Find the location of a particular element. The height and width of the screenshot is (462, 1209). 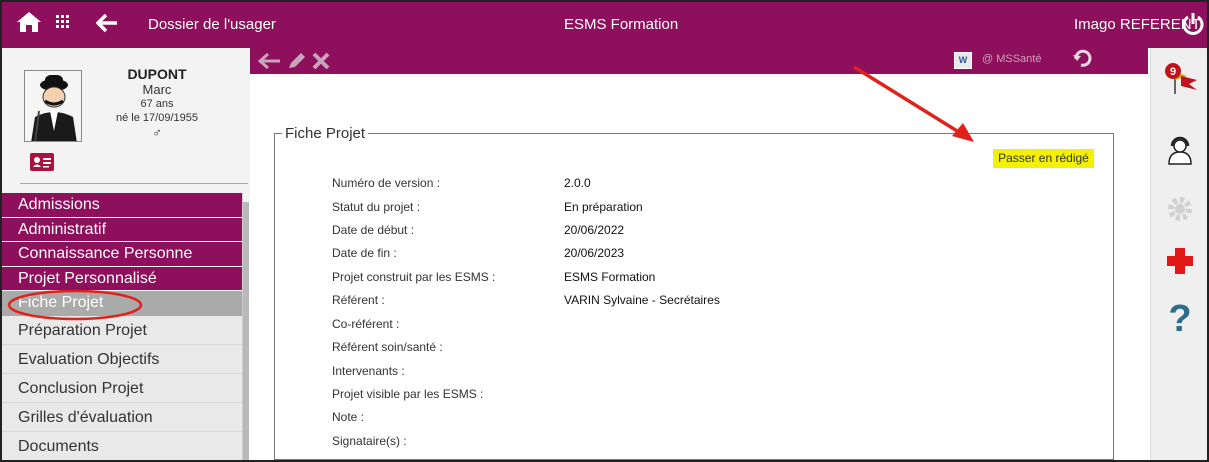

alerts-flag-icon: 9 is located at coordinates (1183, 79).